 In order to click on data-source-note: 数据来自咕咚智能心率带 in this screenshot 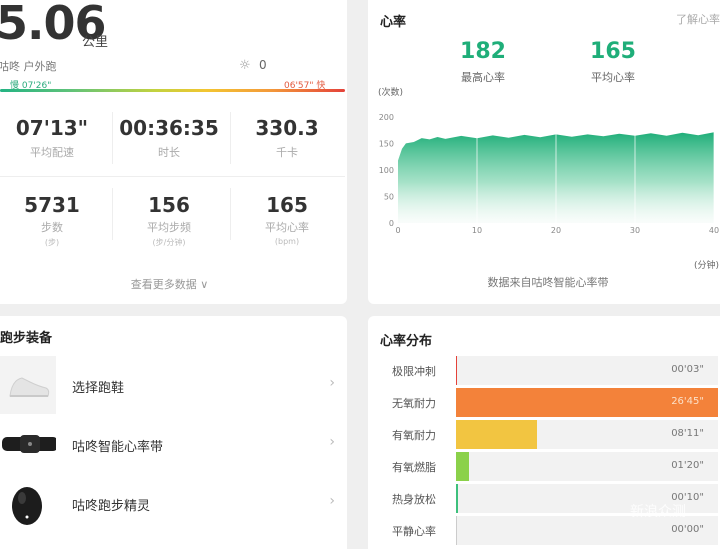, I will do `click(548, 282)`.